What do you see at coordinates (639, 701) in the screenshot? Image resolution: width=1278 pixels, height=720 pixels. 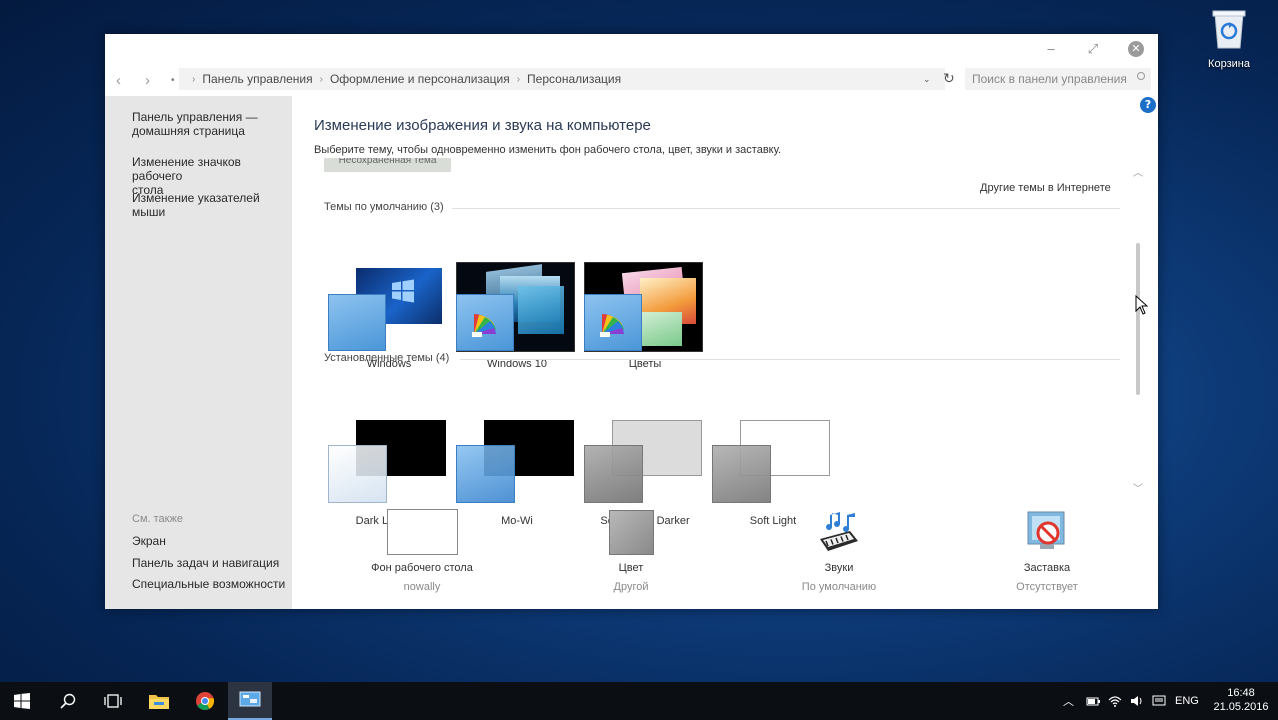 I see `taskbar: ︿ ENG 16:48 21.05.2016` at bounding box center [639, 701].